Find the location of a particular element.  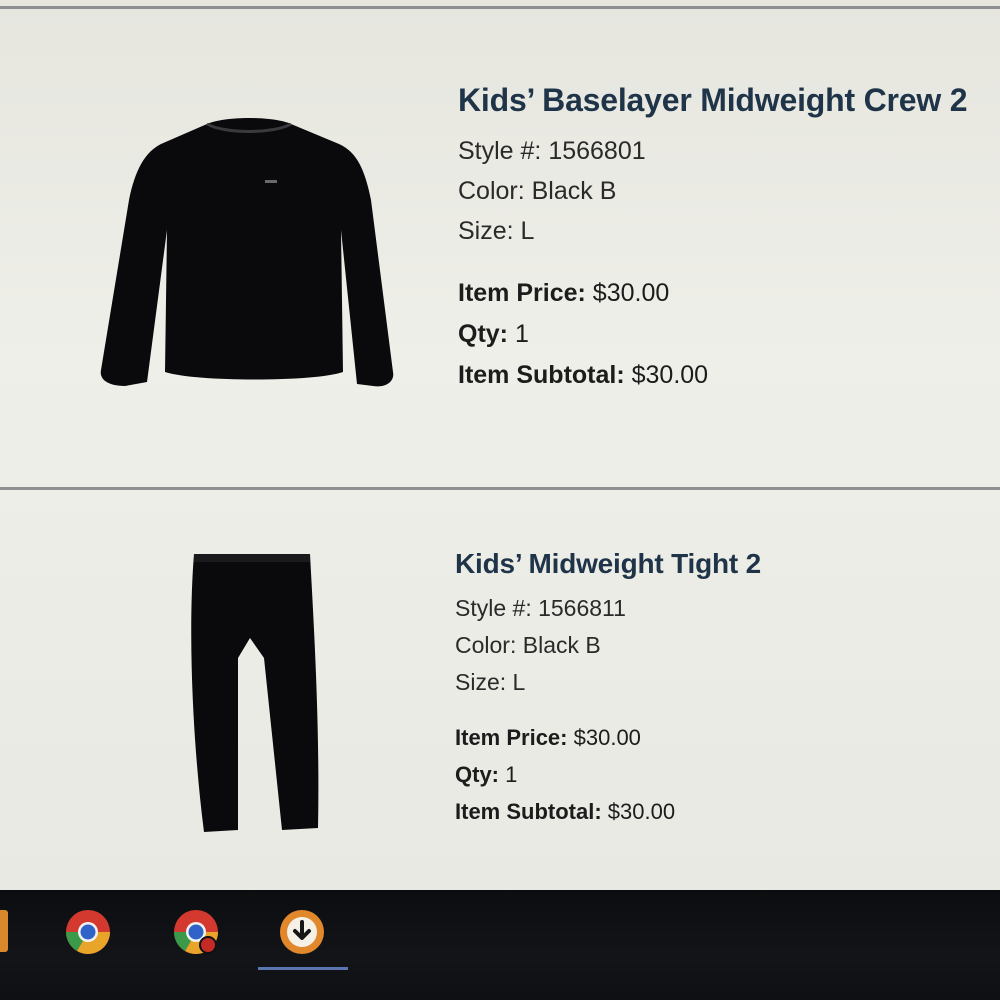

long-sleeve-shirt-icon is located at coordinates (247, 252).